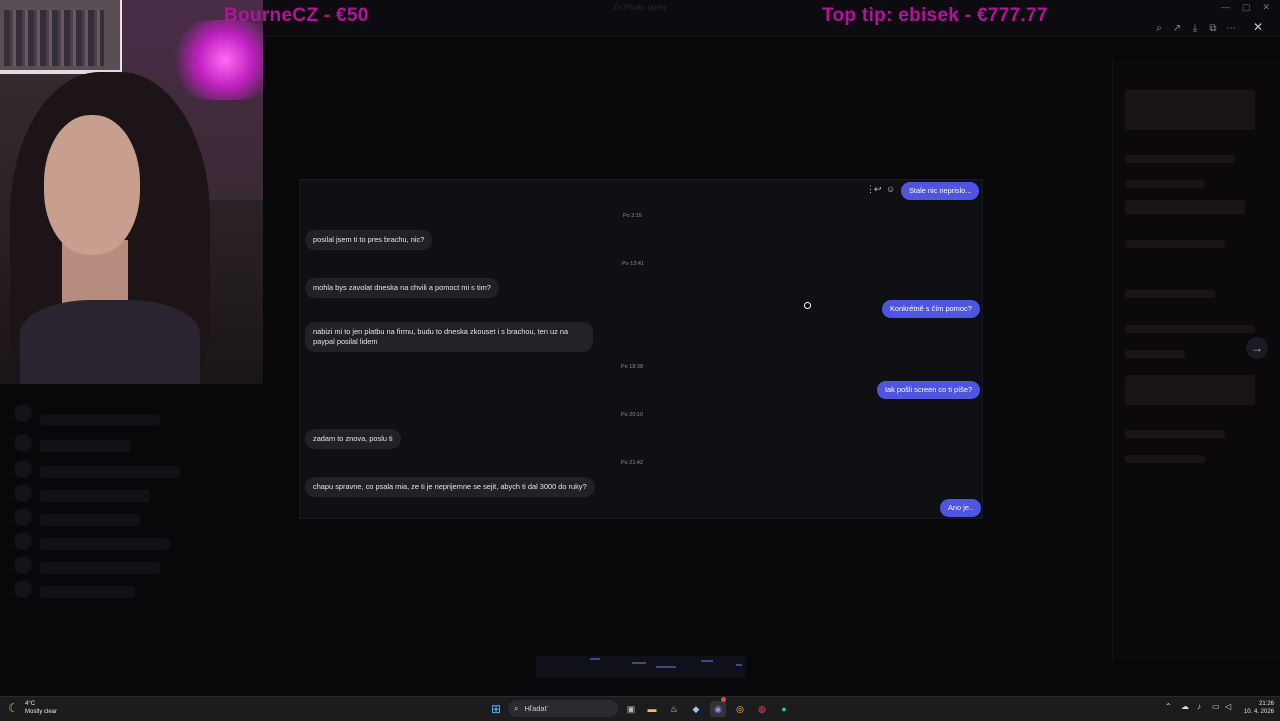 The height and width of the screenshot is (721, 1280). What do you see at coordinates (1258, 712) in the screenshot?
I see `clock-date: 10. 4. 2026` at bounding box center [1258, 712].